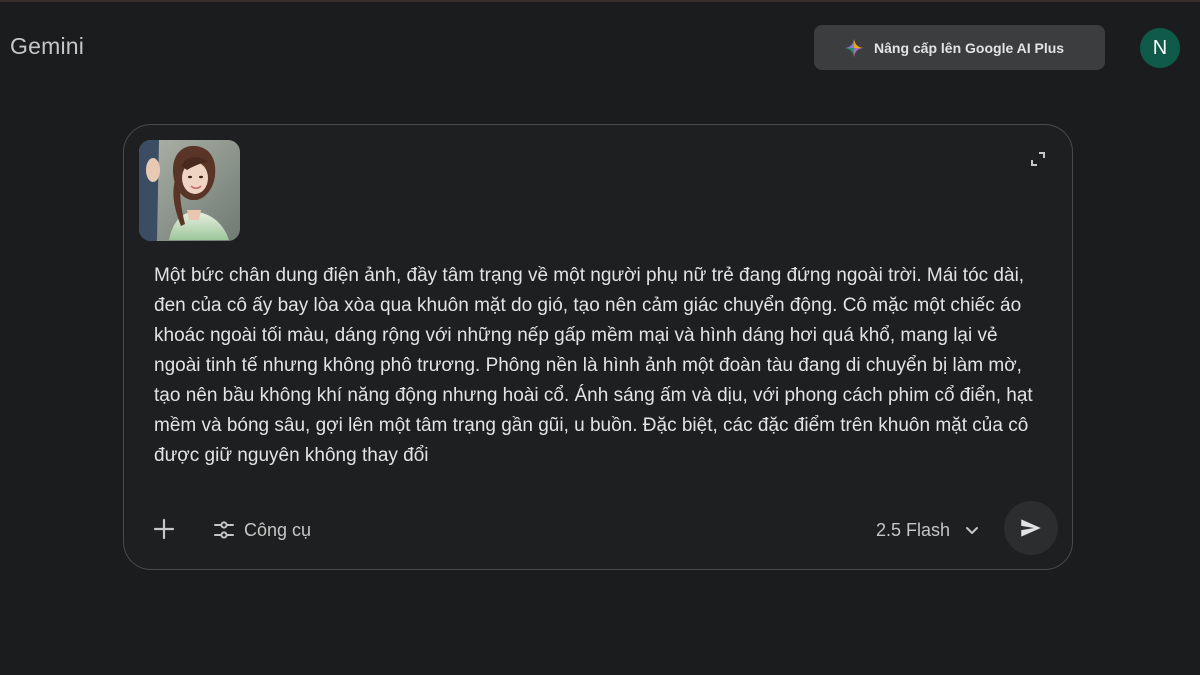  What do you see at coordinates (1160, 48) in the screenshot?
I see `avatar: N` at bounding box center [1160, 48].